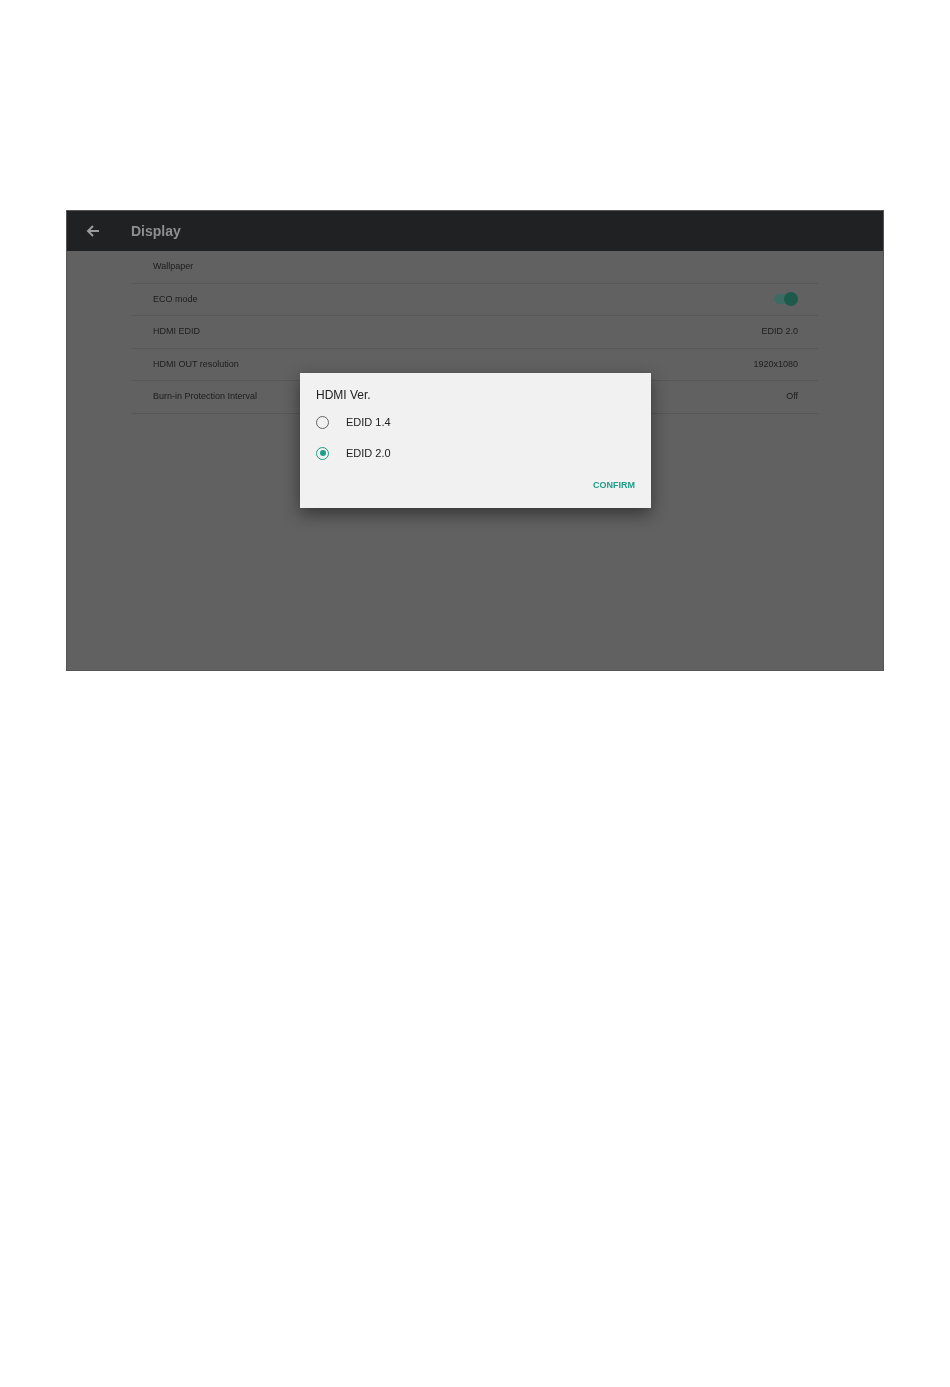  I want to click on confirm-button: CONFIRM, so click(614, 486).